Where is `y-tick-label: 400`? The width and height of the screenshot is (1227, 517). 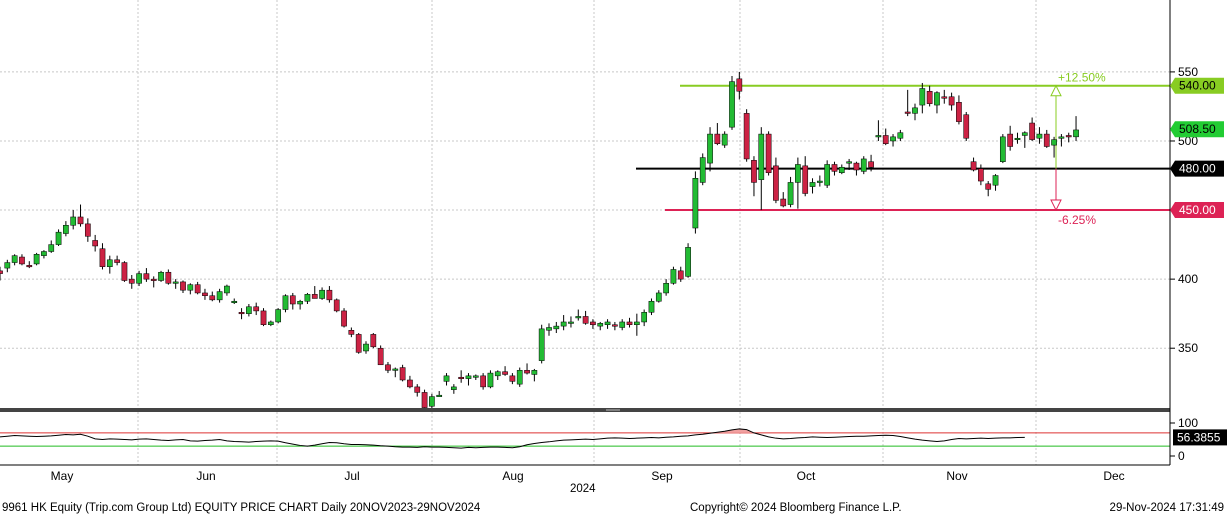
y-tick-label: 400 is located at coordinates (1188, 279).